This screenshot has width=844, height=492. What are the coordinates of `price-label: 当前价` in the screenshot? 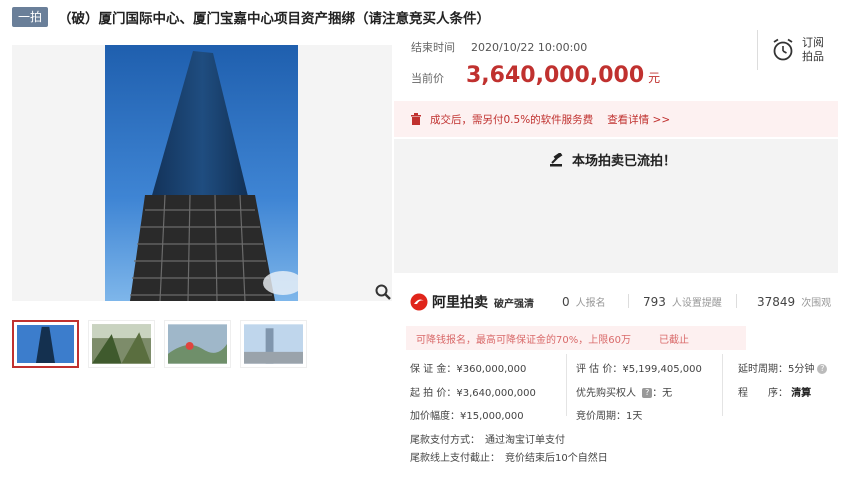 It's located at (427, 78).